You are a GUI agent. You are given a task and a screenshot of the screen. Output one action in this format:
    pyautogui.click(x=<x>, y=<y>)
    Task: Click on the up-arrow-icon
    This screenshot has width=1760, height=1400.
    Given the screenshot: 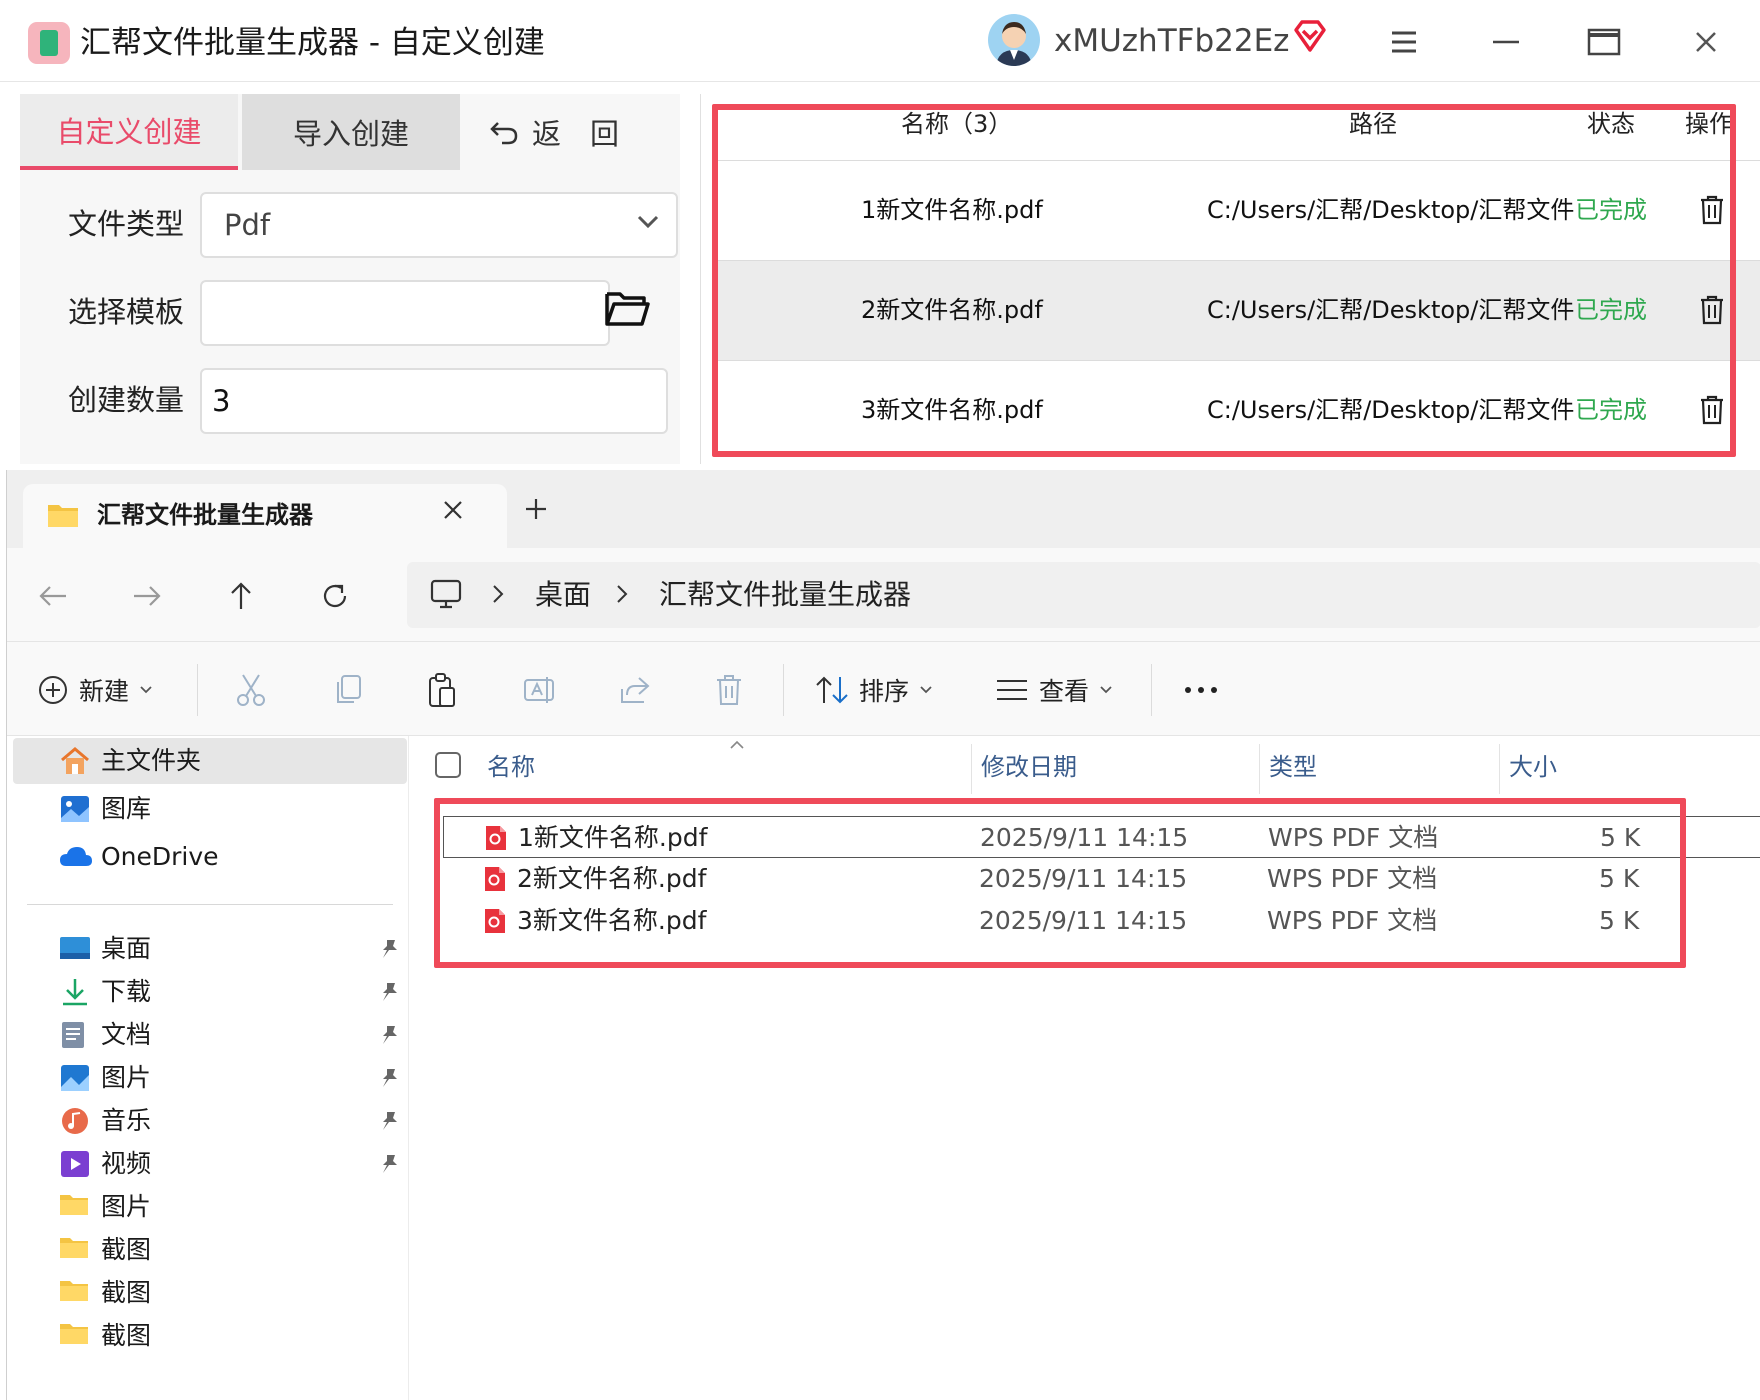 What is the action you would take?
    pyautogui.click(x=241, y=596)
    